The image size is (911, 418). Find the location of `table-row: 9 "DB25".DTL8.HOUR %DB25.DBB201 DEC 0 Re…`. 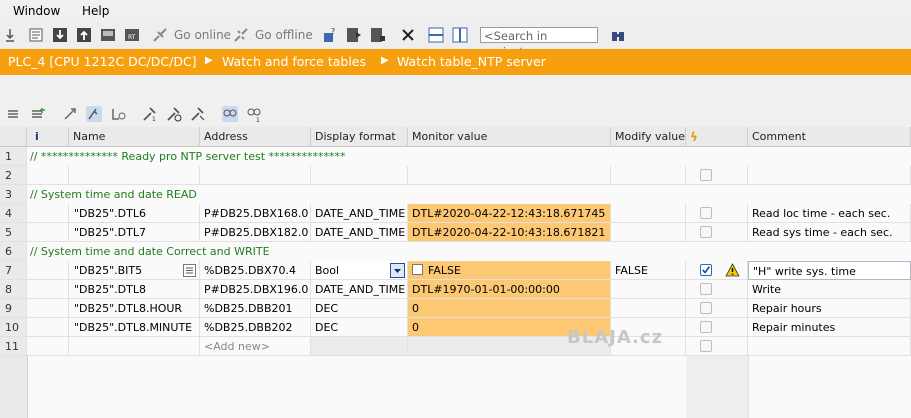

table-row: 9 "DB25".DTL8.HOUR %DB25.DBB201 DEC 0 Re… is located at coordinates (455, 308).